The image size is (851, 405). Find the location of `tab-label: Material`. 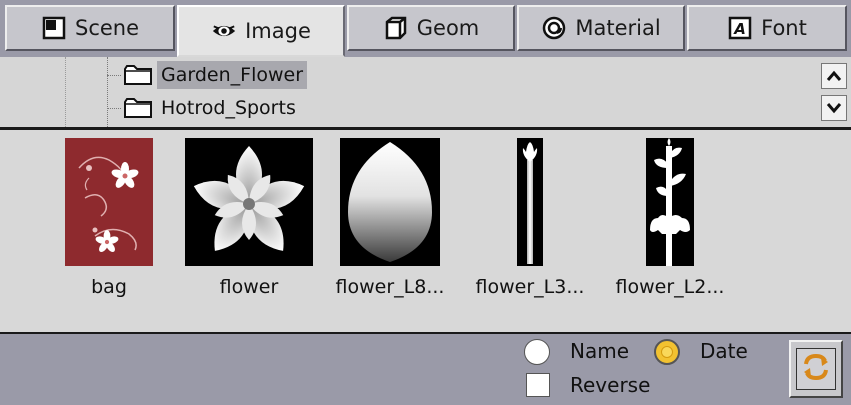

tab-label: Material is located at coordinates (618, 28).